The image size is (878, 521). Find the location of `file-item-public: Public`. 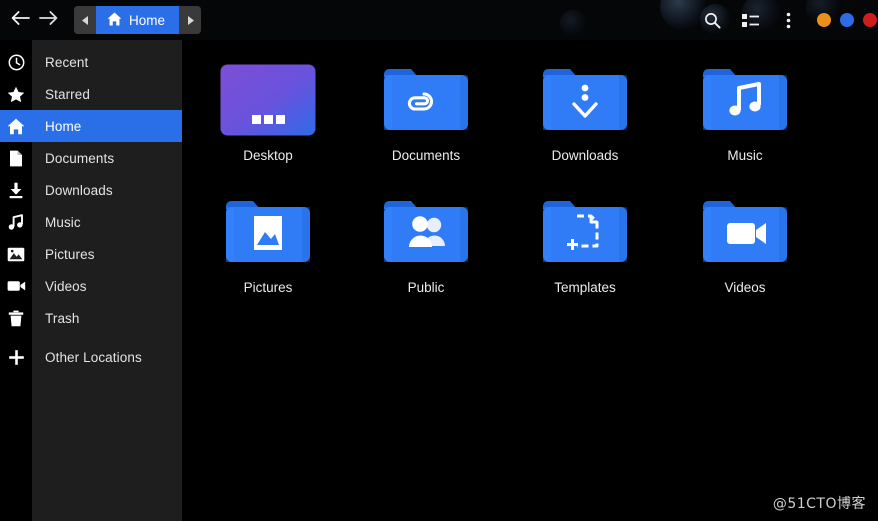

file-item-public: Public is located at coordinates (426, 243).